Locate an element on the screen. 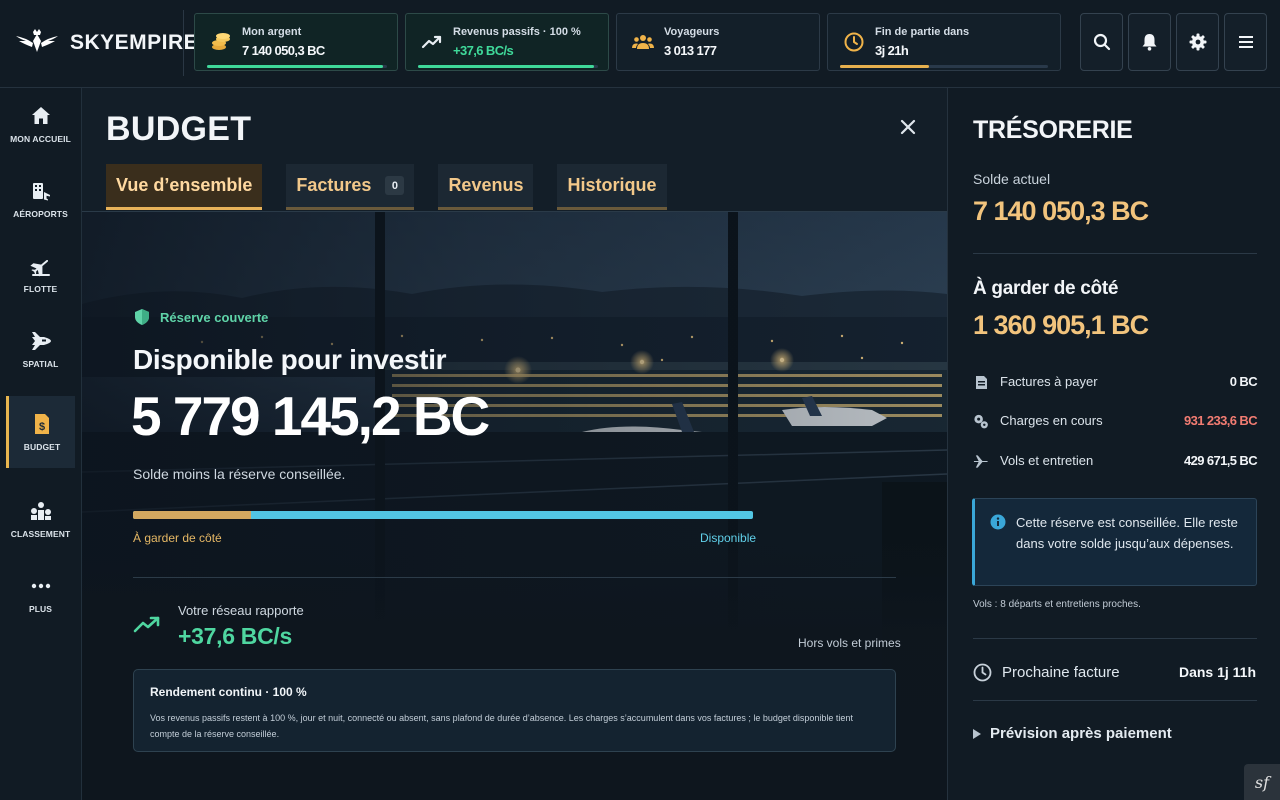  stat-money-progress is located at coordinates (297, 66).